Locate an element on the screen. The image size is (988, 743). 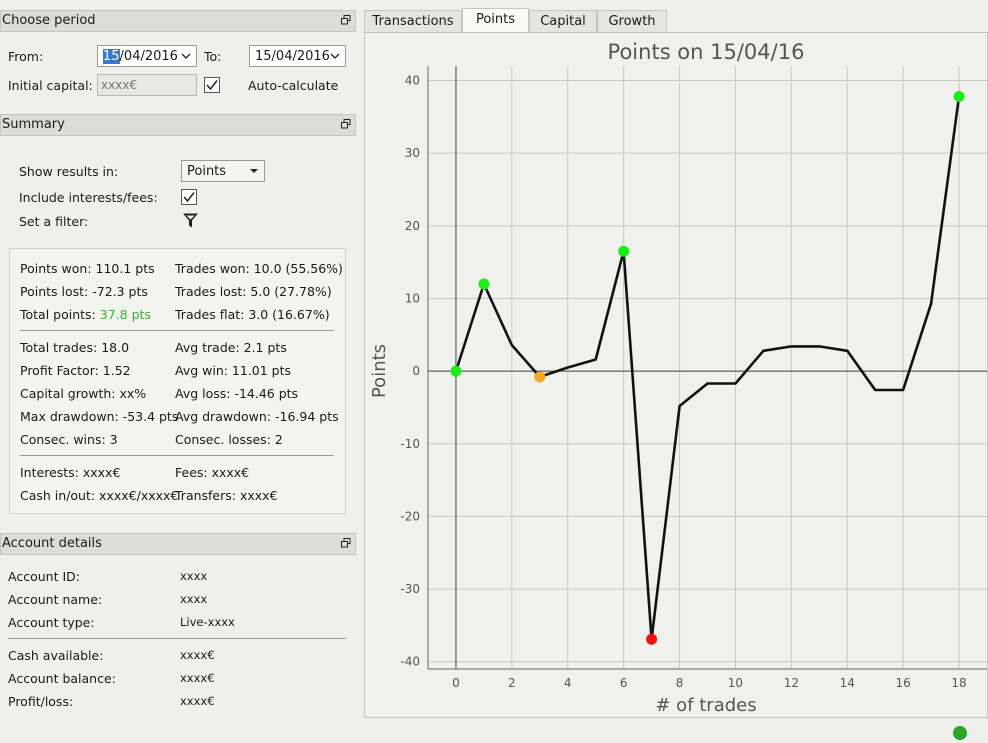
profit-loss-value: xxxx€ is located at coordinates (197, 701).